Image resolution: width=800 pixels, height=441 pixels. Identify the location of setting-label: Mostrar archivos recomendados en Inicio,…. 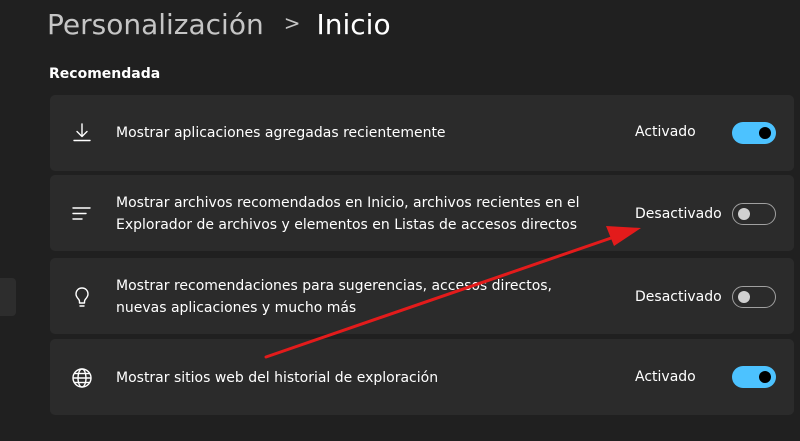
(348, 214).